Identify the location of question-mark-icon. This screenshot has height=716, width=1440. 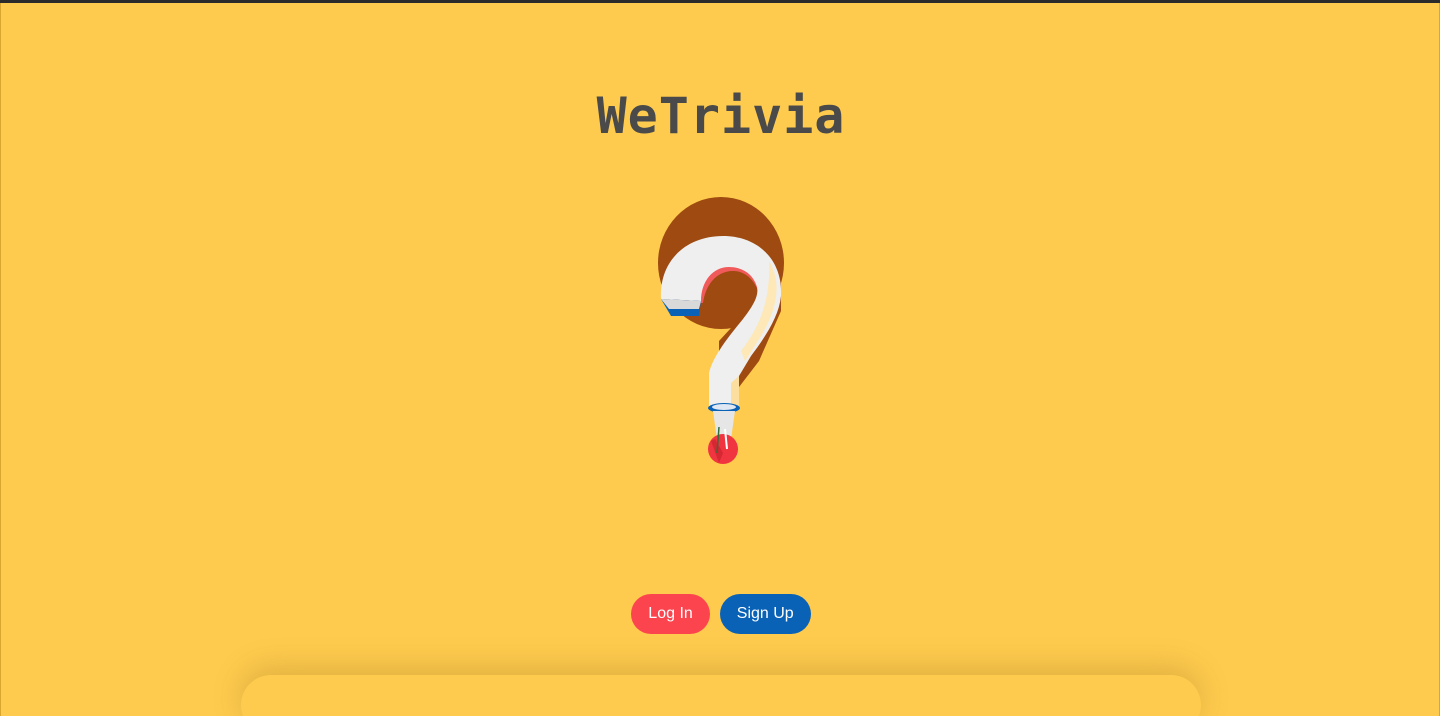
(721, 330).